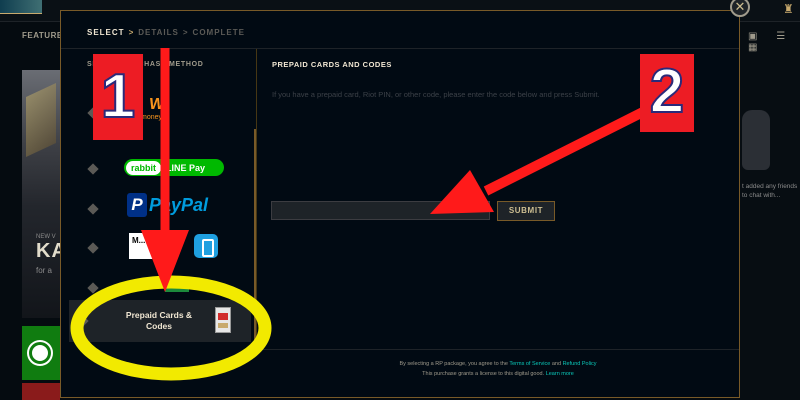 This screenshot has width=800, height=400. What do you see at coordinates (788, 9) in the screenshot?
I see `gear-icon: ♜` at bounding box center [788, 9].